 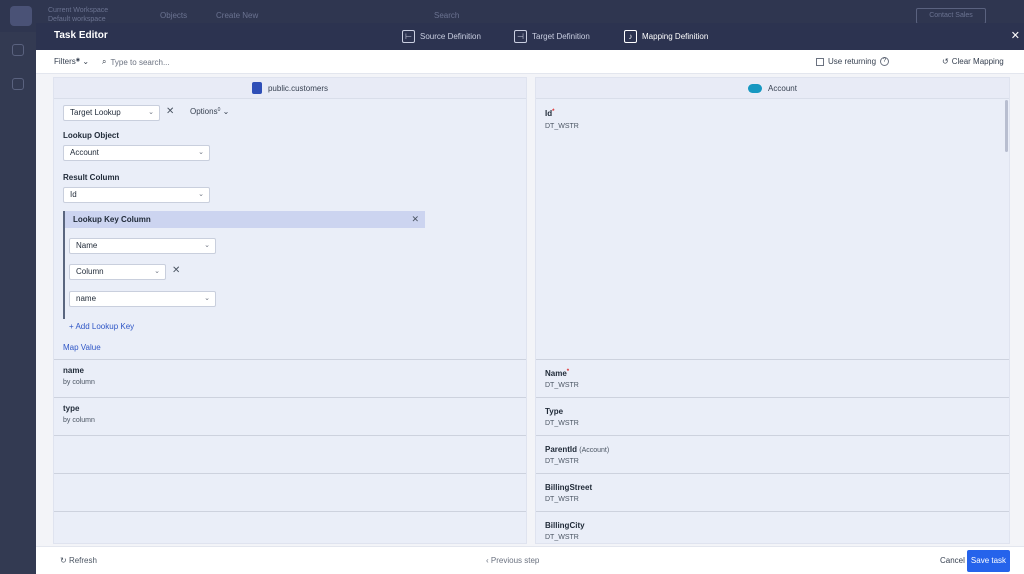 I want to click on lookup-key-source-select: name ⌄, so click(x=142, y=299).